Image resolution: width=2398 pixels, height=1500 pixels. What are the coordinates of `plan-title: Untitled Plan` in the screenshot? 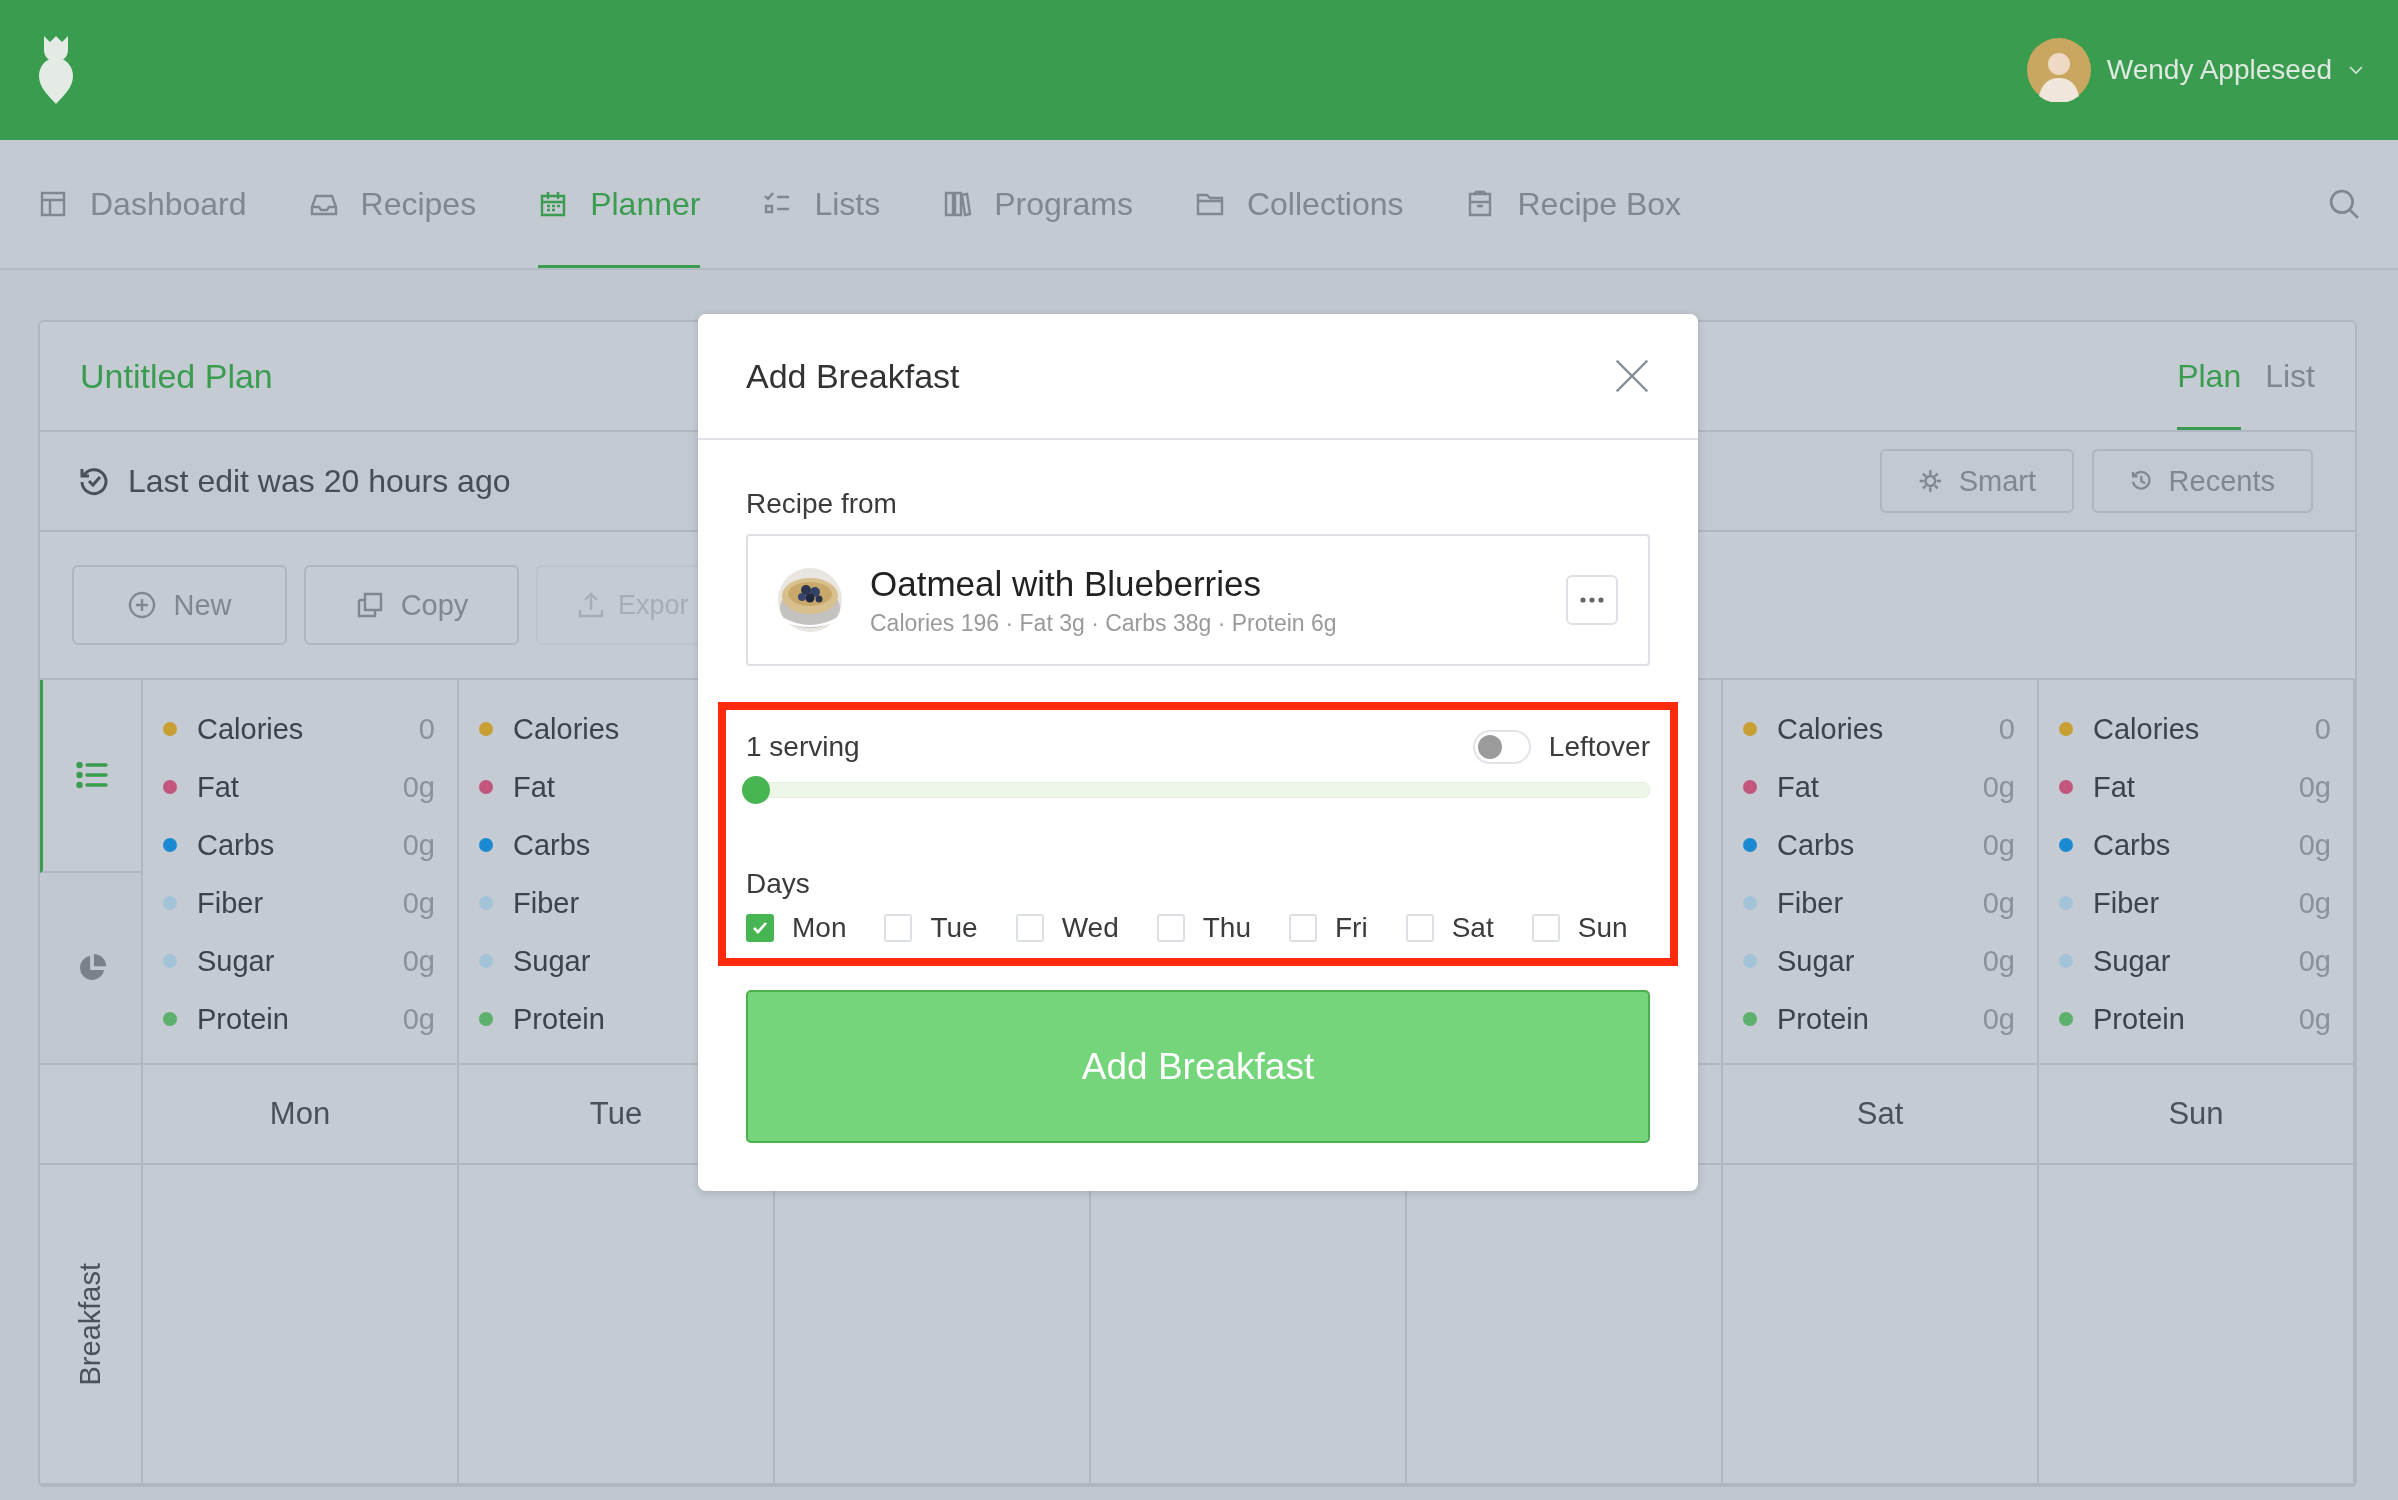 It's located at (176, 376).